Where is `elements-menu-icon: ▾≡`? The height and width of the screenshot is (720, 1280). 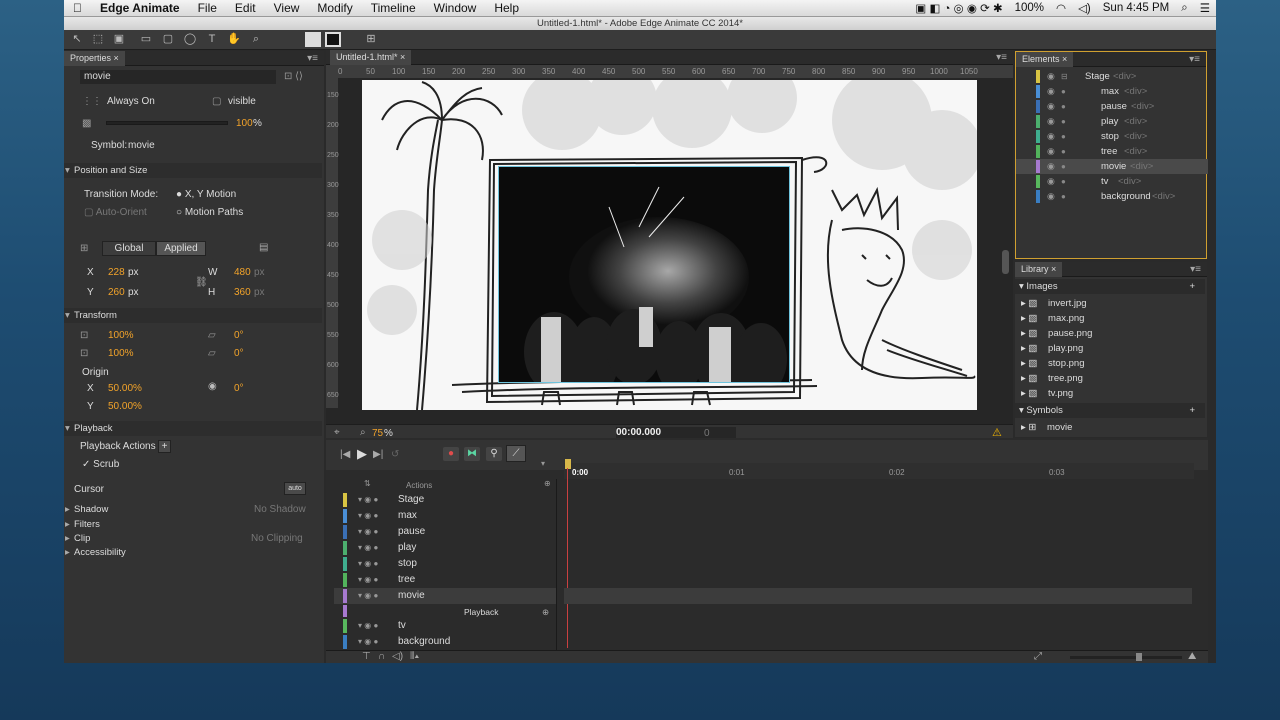
elements-menu-icon: ▾≡ is located at coordinates (1194, 59).